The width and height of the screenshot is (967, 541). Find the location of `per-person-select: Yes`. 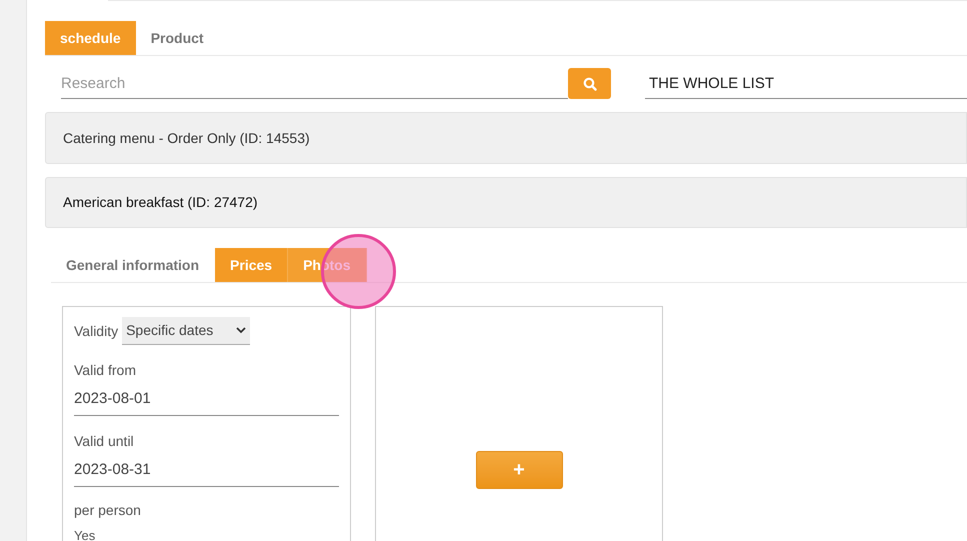

per-person-select: Yes is located at coordinates (206, 535).